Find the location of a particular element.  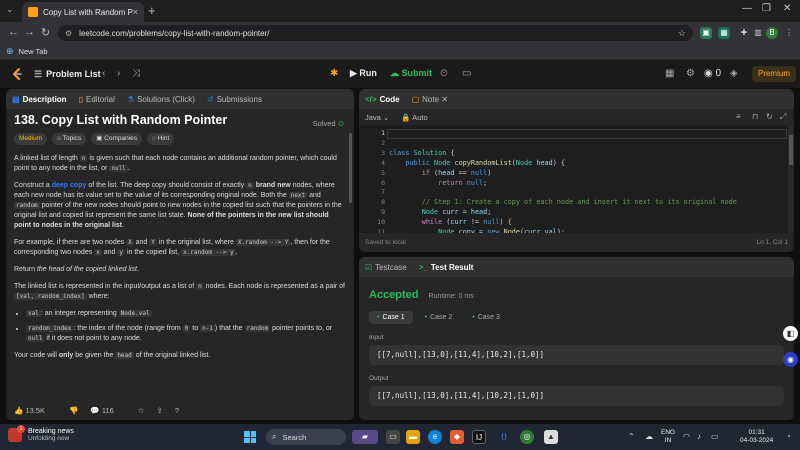

user-avatar: ◈ is located at coordinates (734, 73).